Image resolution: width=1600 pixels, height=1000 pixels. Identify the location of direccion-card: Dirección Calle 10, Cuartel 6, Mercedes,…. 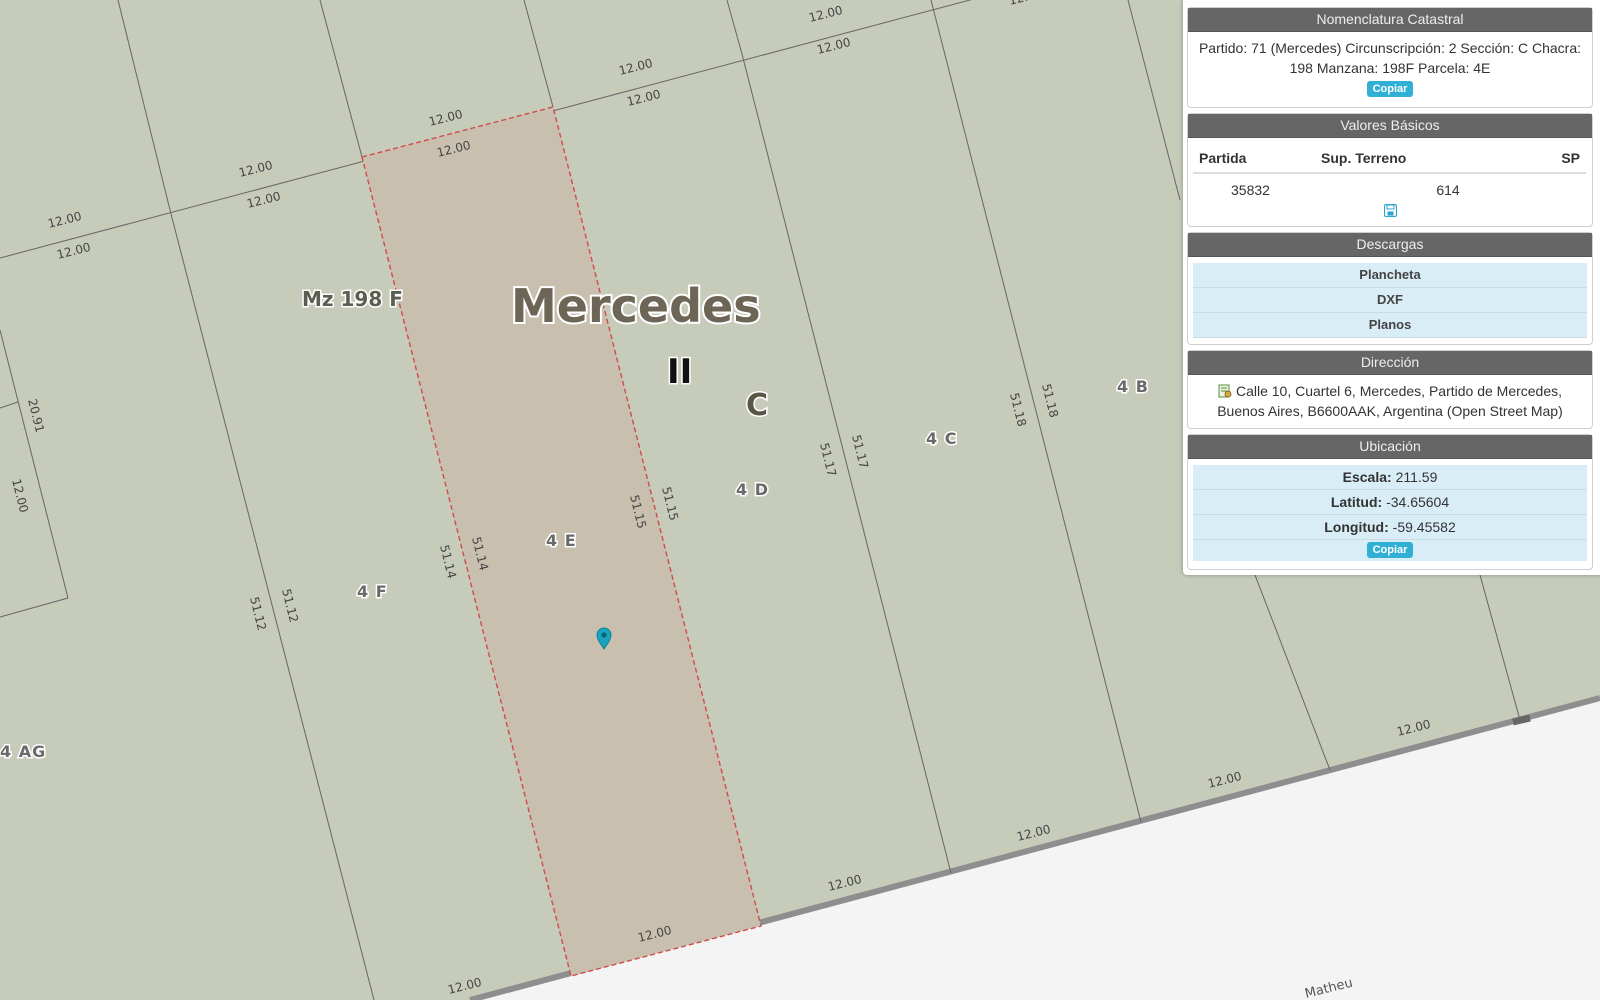
(1390, 389).